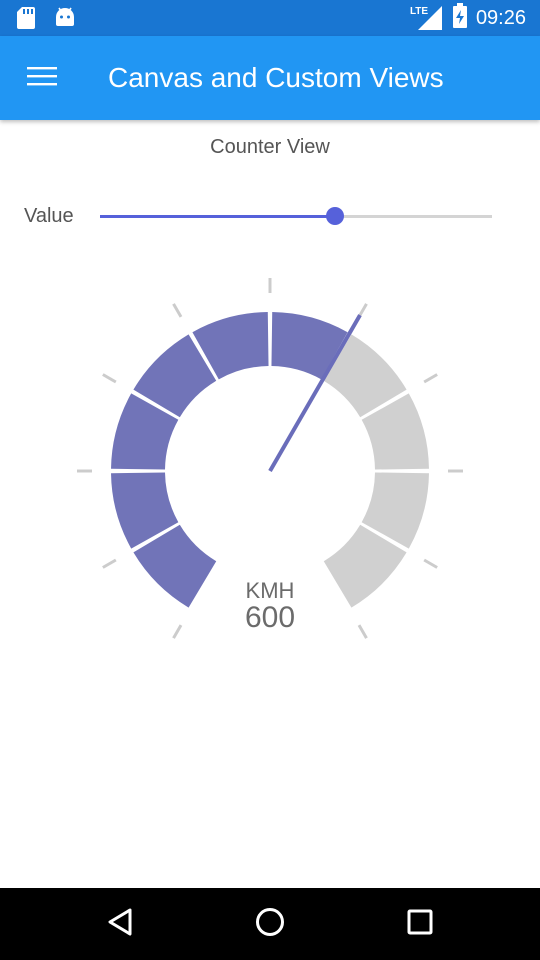 The width and height of the screenshot is (540, 960). I want to click on recents-icon, so click(420, 924).